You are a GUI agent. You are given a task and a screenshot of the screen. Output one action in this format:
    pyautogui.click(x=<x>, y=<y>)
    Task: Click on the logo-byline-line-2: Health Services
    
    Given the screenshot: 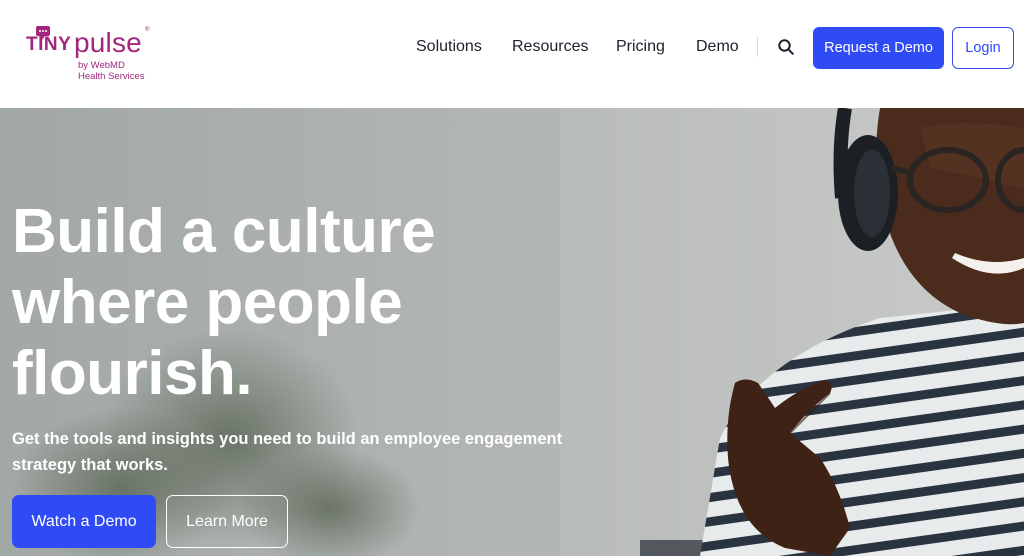 What is the action you would take?
    pyautogui.click(x=111, y=76)
    